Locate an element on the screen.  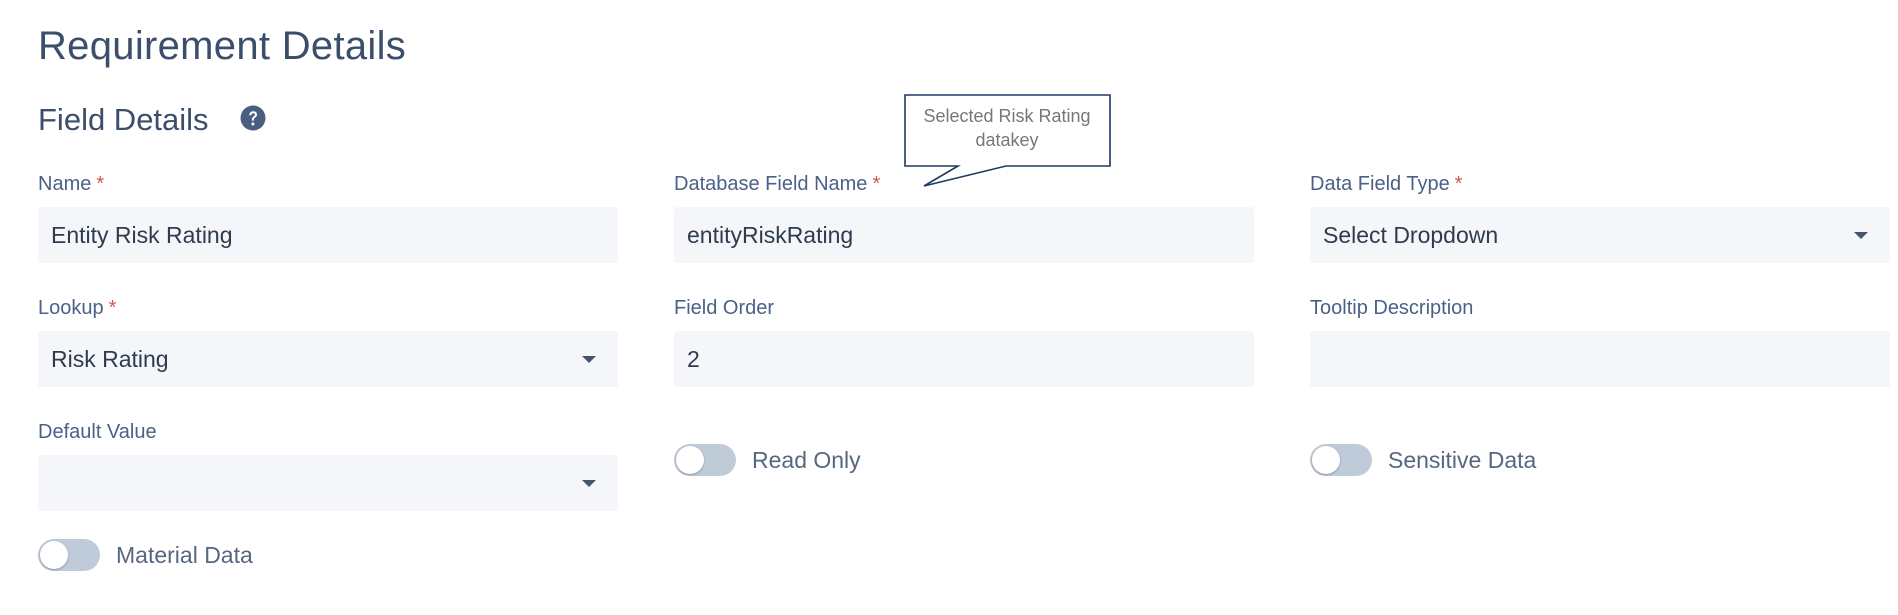
field-order-label: Field Order is located at coordinates (724, 308).